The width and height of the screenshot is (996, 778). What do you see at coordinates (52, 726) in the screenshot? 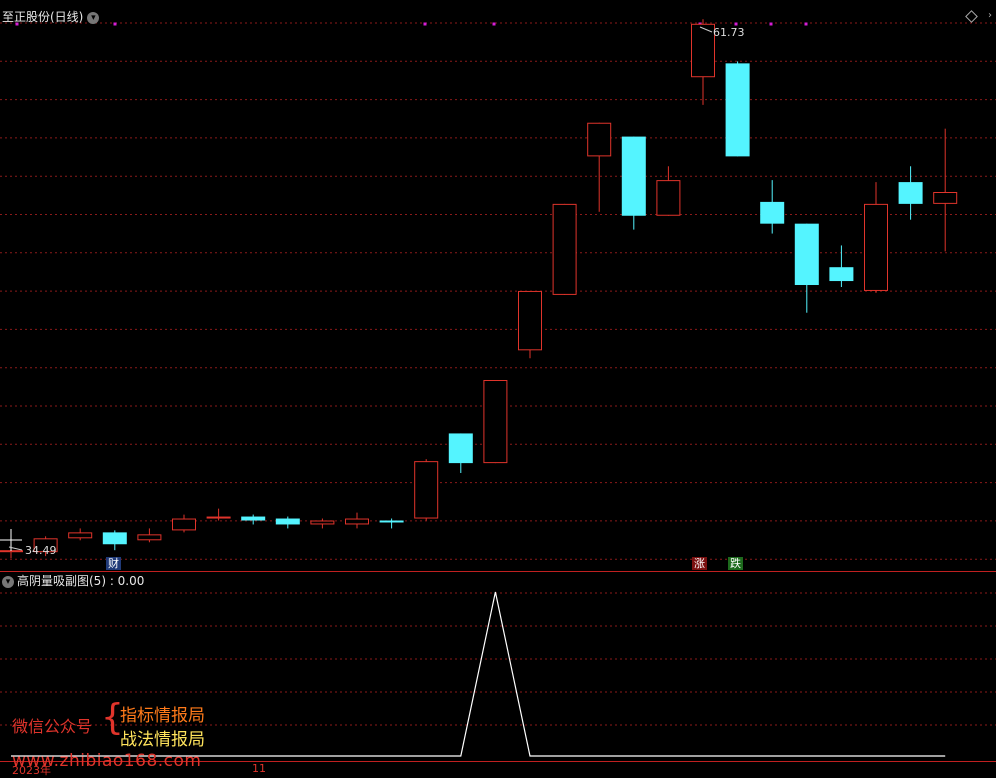
I see `watermark-wechat: 微信公众号` at bounding box center [52, 726].